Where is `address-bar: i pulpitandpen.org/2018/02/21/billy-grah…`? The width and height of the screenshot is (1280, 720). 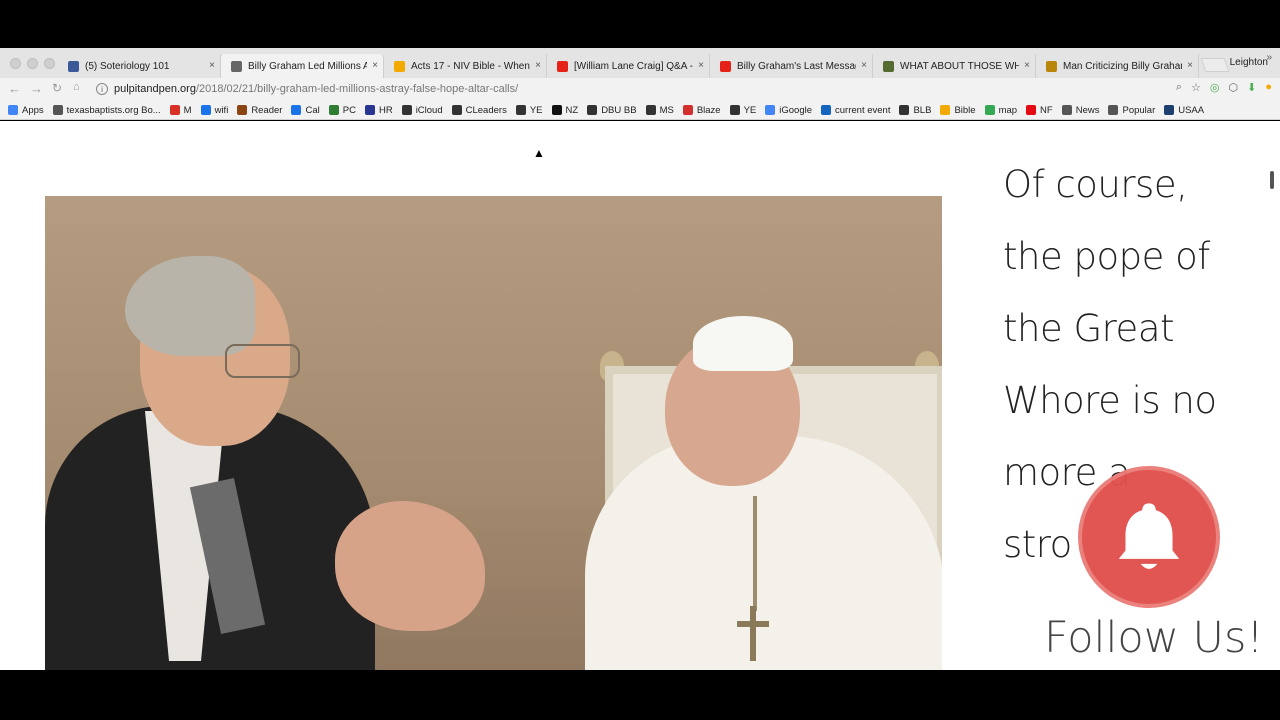 address-bar: i pulpitandpen.org/2018/02/21/billy-grah… is located at coordinates (636, 89).